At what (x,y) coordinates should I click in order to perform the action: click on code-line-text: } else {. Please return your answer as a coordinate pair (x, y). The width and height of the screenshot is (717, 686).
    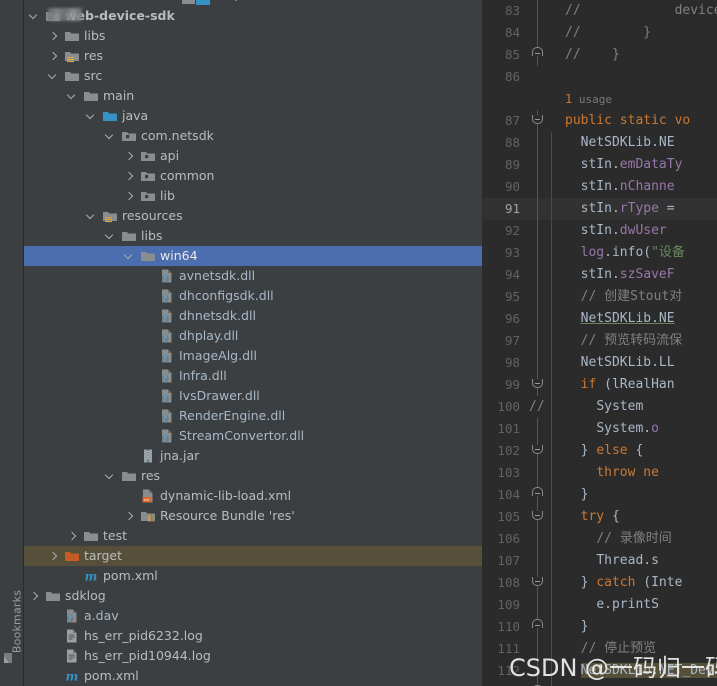
    Looking at the image, I should click on (640, 451).